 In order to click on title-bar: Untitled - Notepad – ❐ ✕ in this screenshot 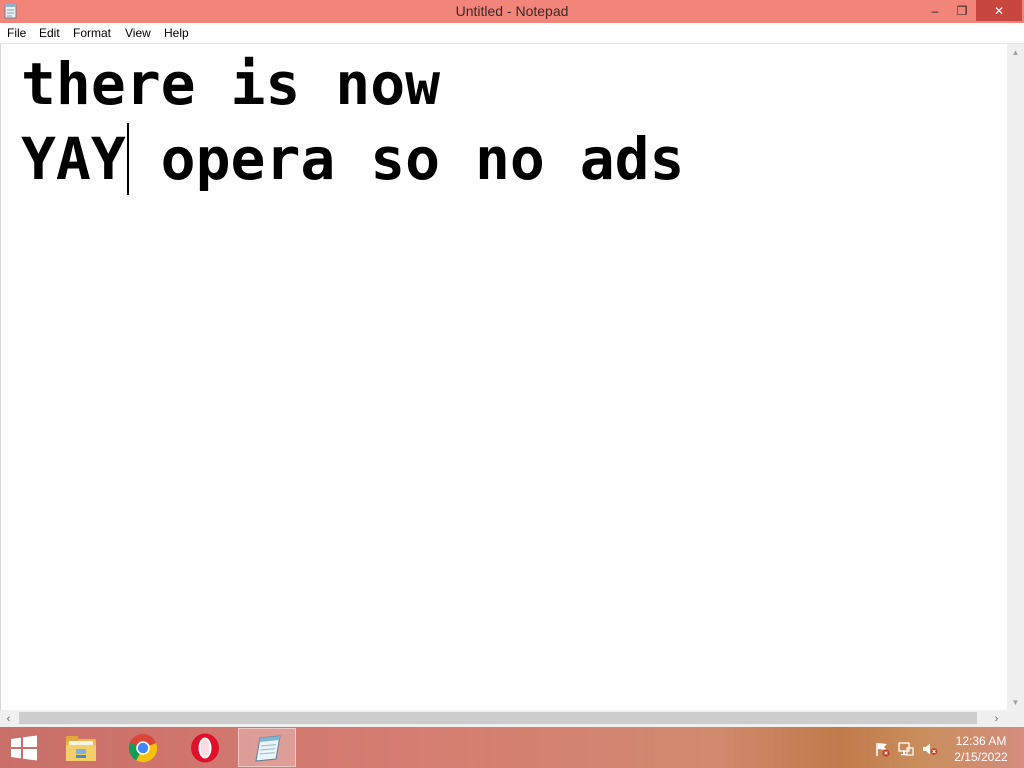, I will do `click(512, 11)`.